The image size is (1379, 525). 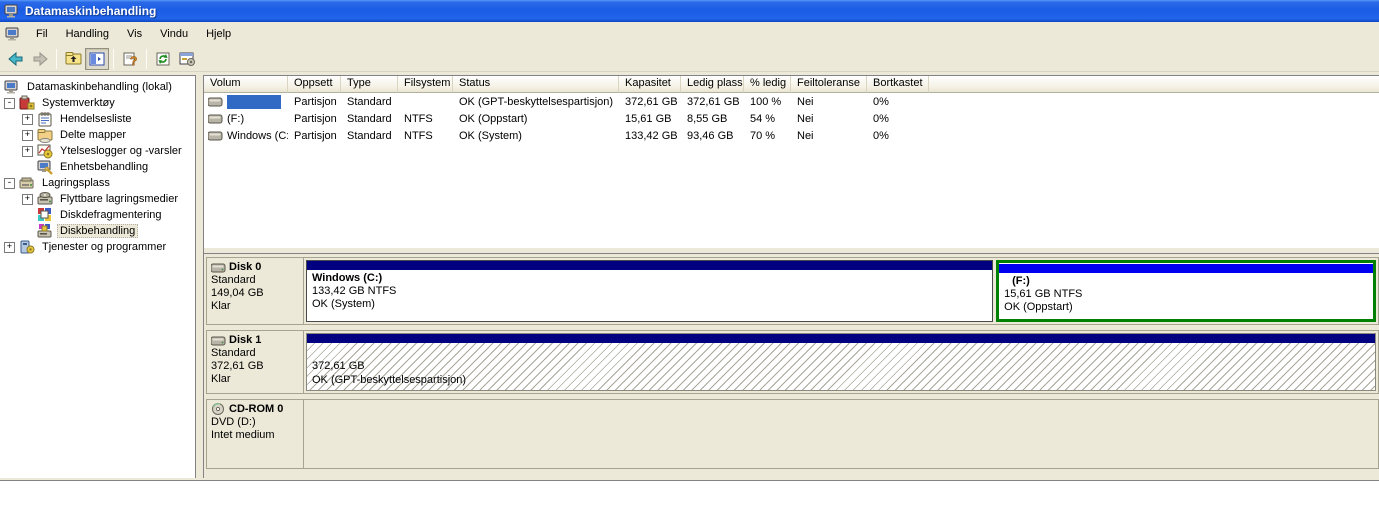 I want to click on tree-item-performance-logs: + Ytelseslogger og -varsler, so click(x=97, y=151).